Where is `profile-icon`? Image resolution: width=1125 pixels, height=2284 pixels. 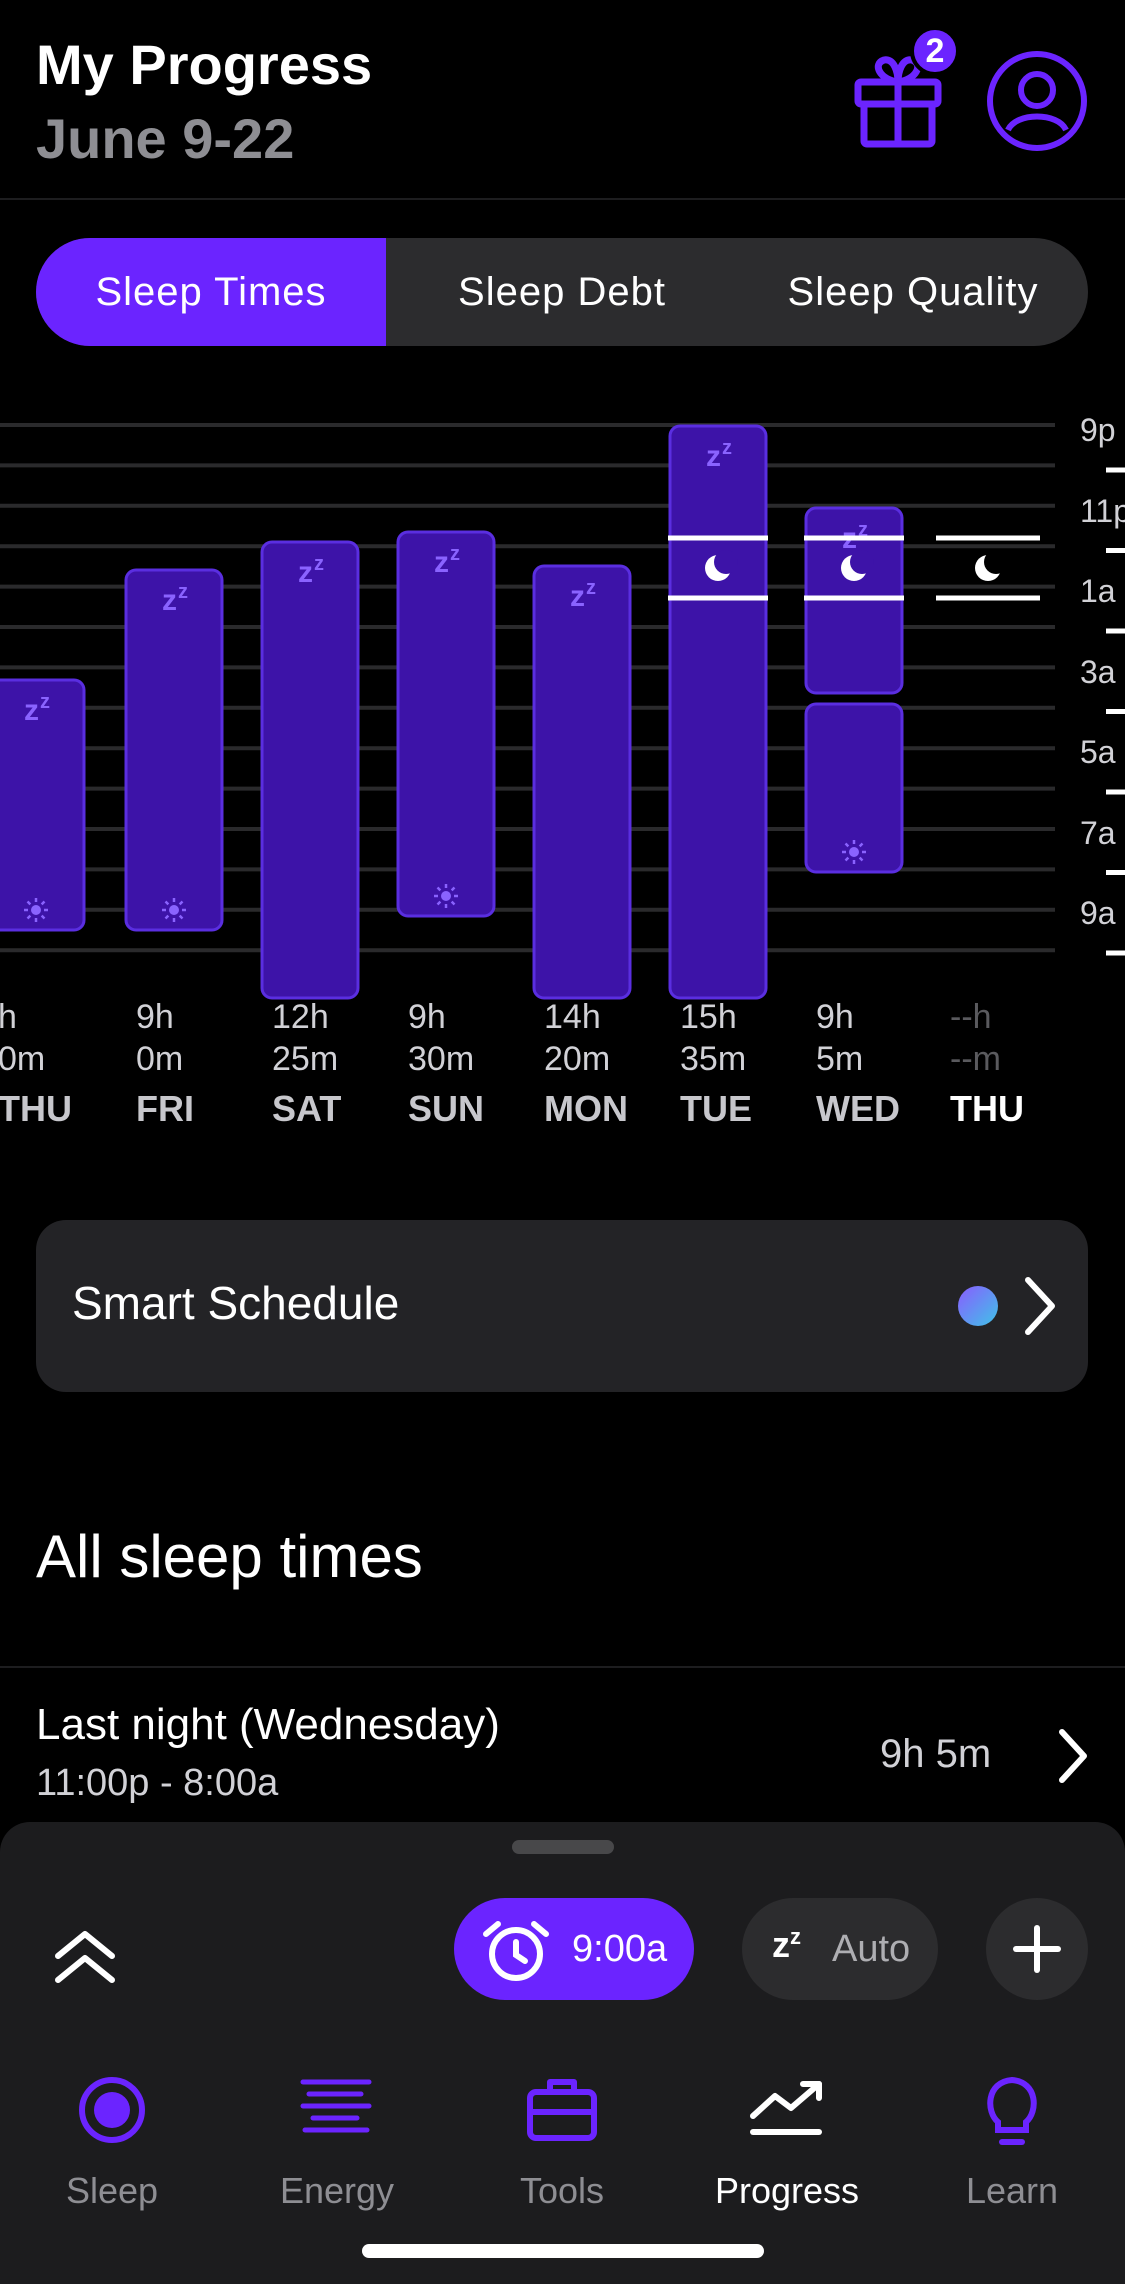 profile-icon is located at coordinates (1037, 101).